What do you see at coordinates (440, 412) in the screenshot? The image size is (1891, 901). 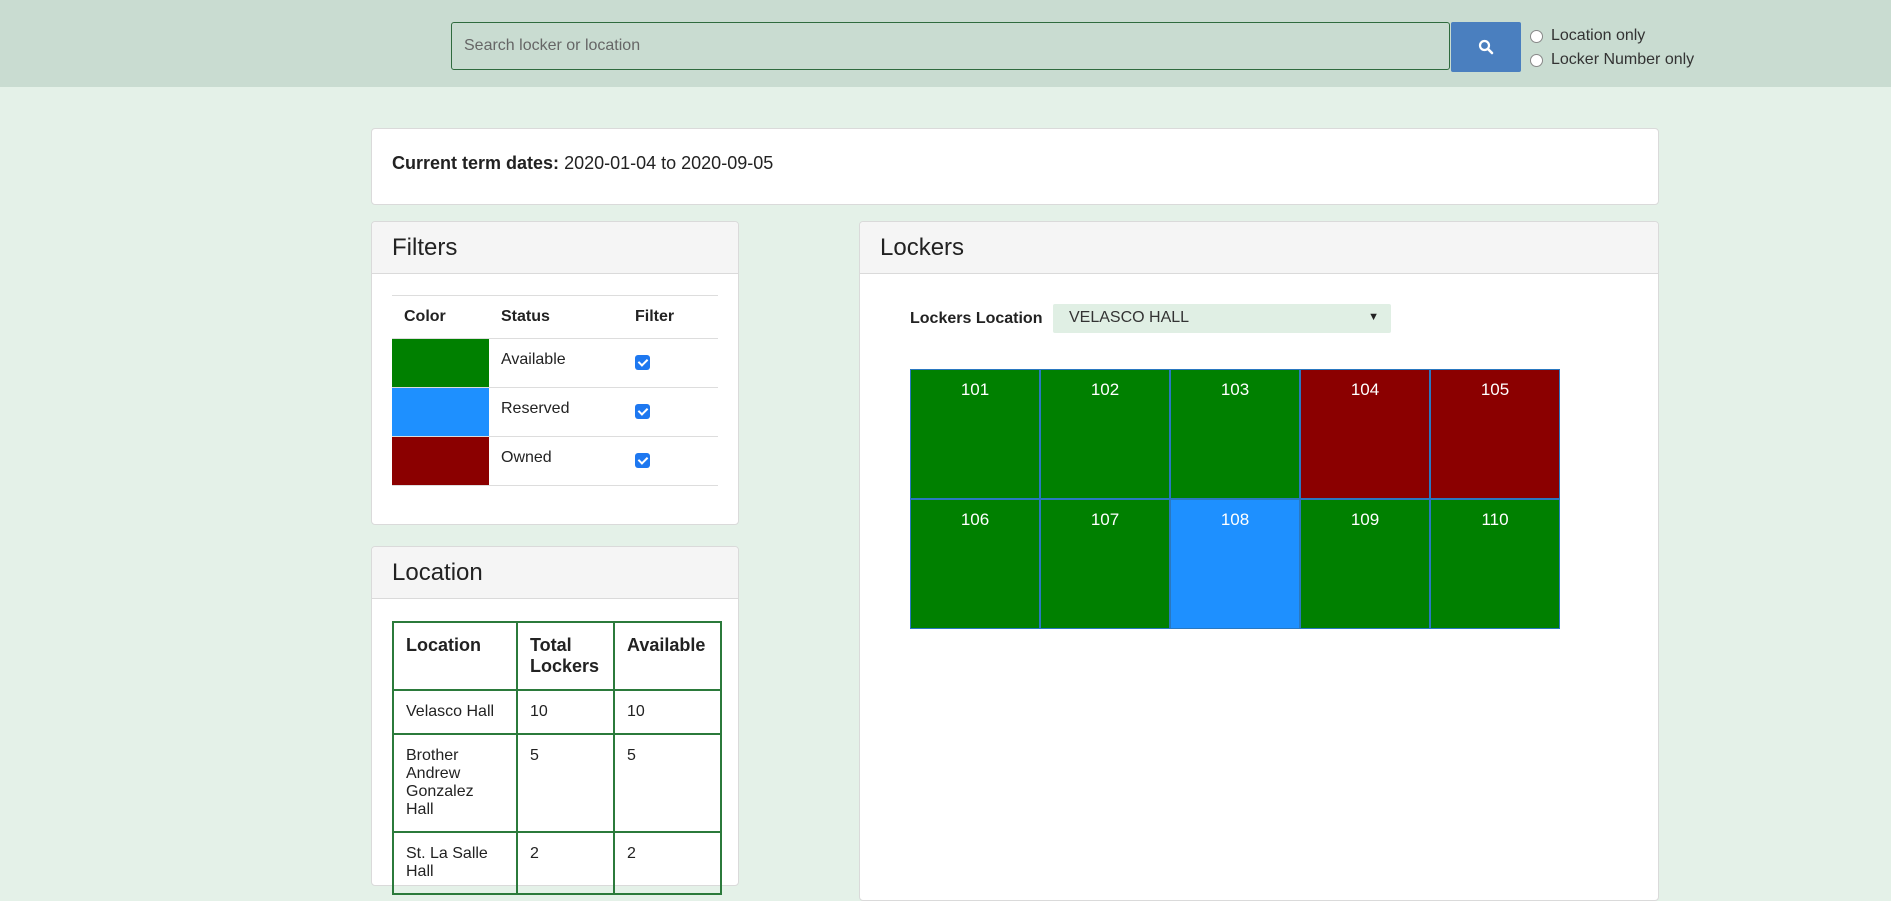 I see `color-swatch-reserved` at bounding box center [440, 412].